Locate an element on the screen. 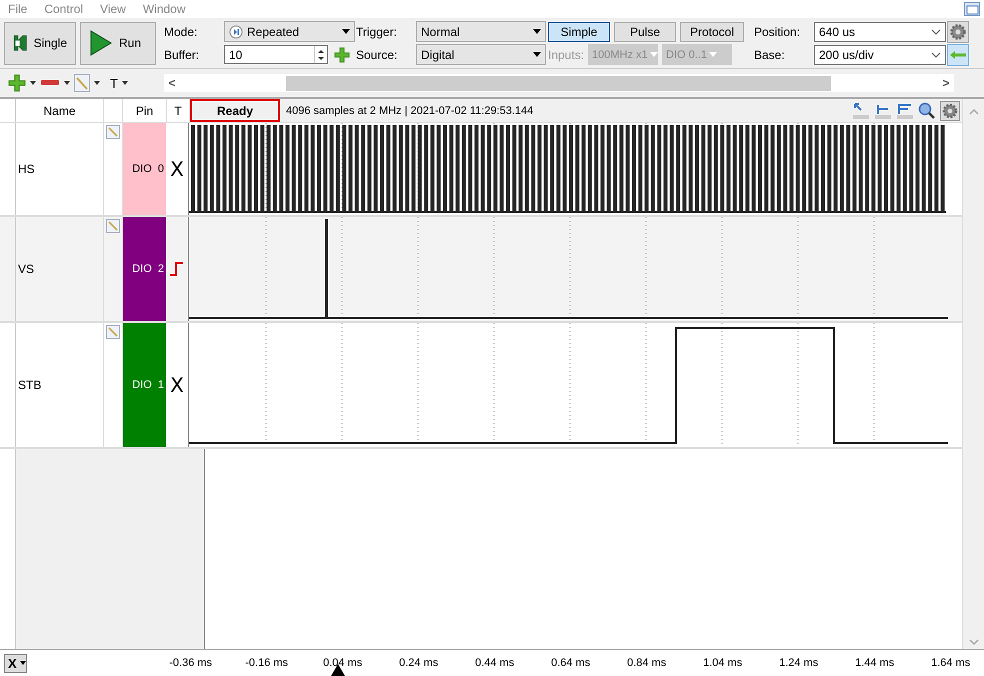 The width and height of the screenshot is (984, 676). menu-item: Window is located at coordinates (164, 9).